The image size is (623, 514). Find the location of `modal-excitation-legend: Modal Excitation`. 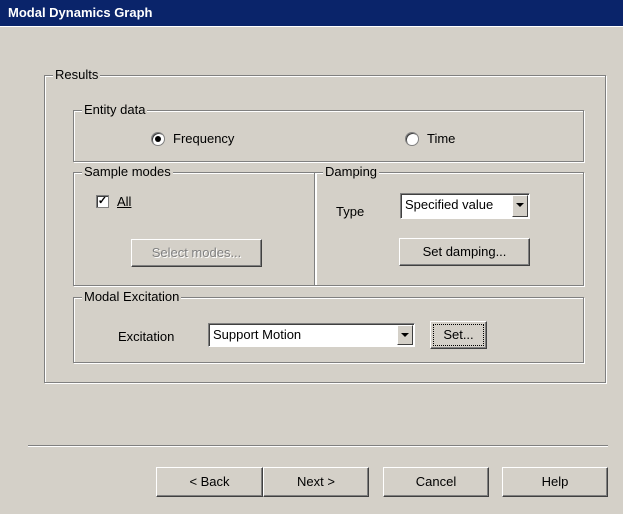

modal-excitation-legend: Modal Excitation is located at coordinates (132, 296).